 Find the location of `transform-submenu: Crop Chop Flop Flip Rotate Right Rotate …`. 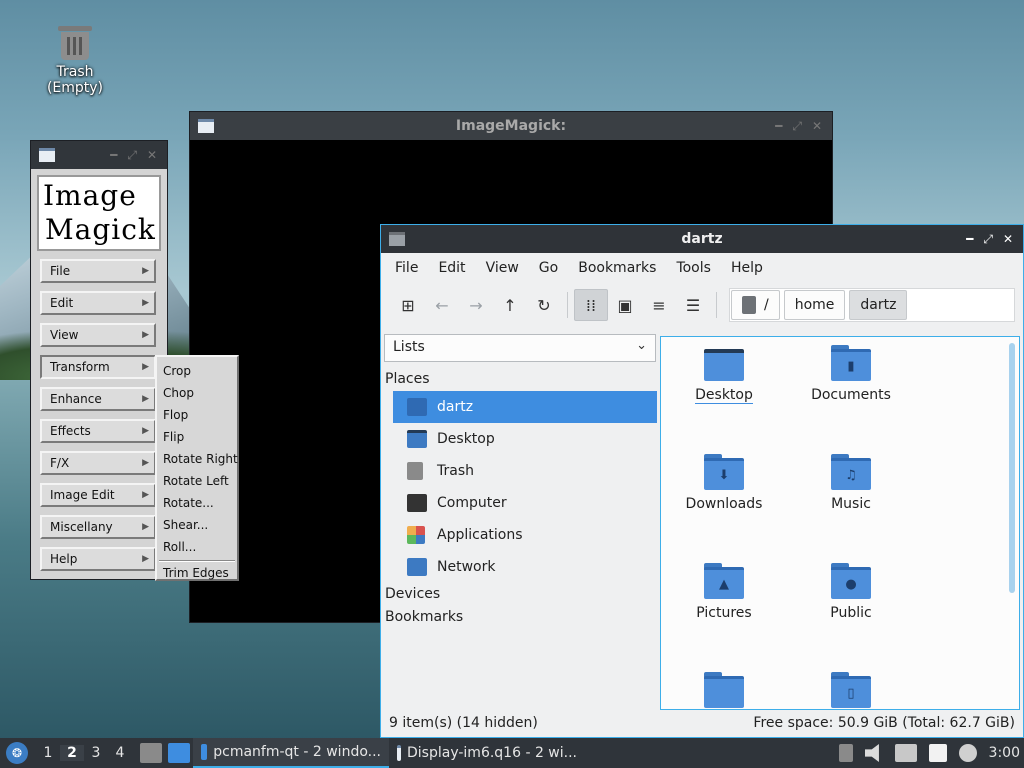

transform-submenu: Crop Chop Flop Flip Rotate Right Rotate … is located at coordinates (197, 468).